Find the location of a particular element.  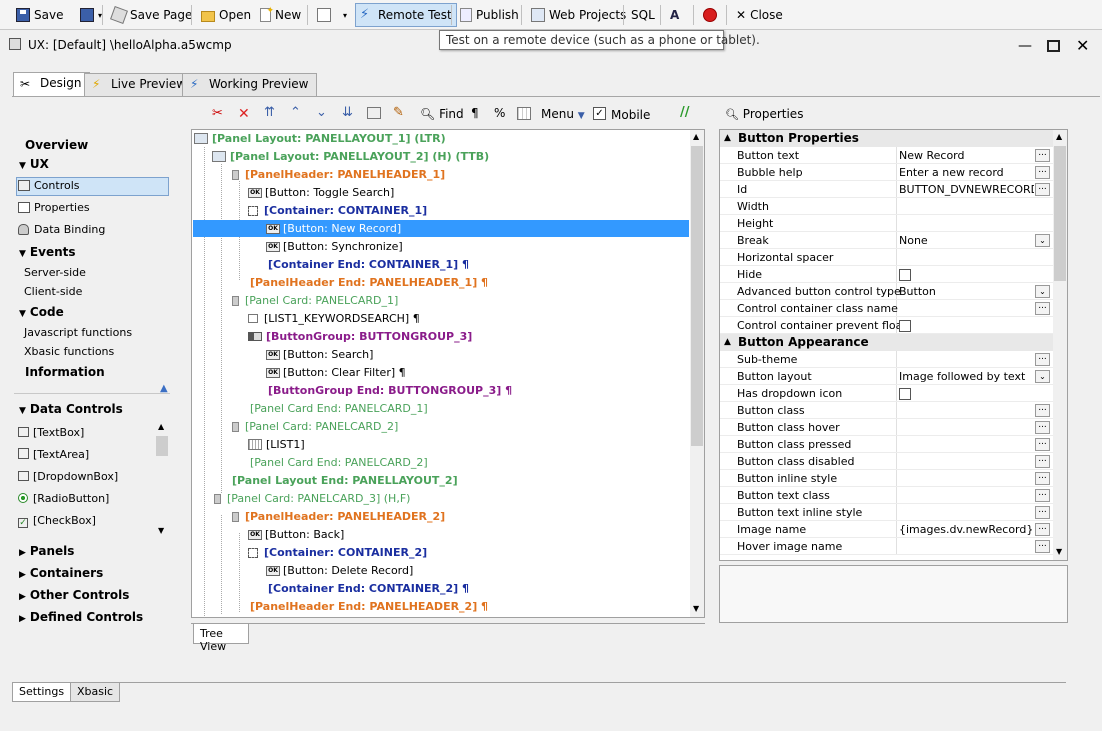

prop-value: Image followed by text is located at coordinates (966, 376).